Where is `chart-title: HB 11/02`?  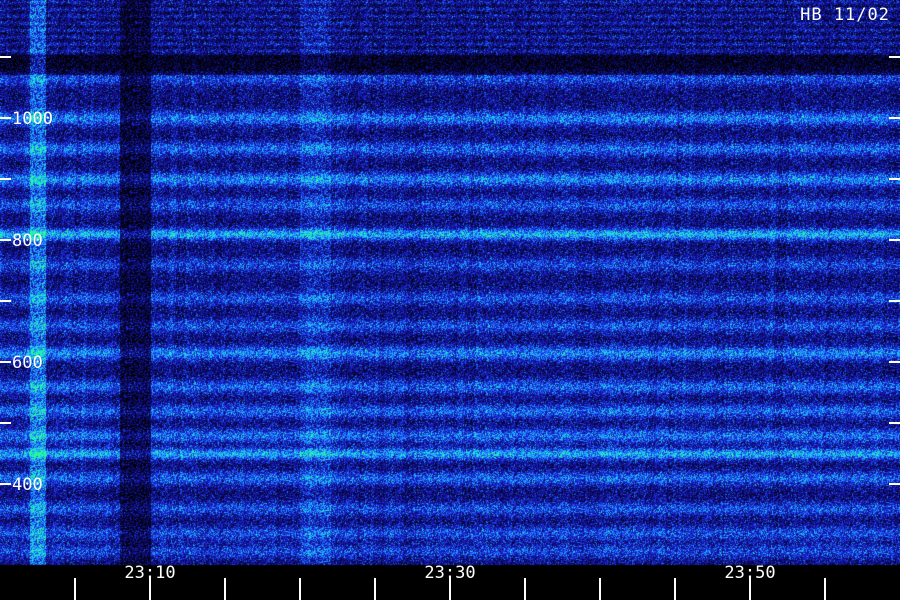 chart-title: HB 11/02 is located at coordinates (845, 15).